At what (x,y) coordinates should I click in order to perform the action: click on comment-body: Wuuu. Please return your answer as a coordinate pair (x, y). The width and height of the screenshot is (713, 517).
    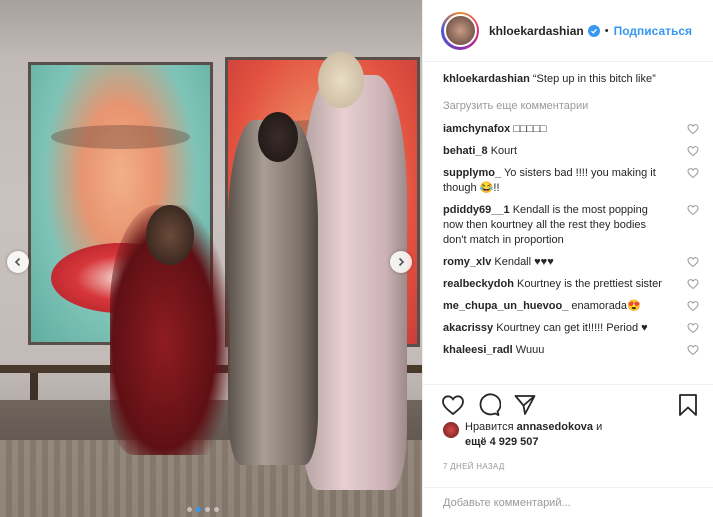
    Looking at the image, I should click on (530, 350).